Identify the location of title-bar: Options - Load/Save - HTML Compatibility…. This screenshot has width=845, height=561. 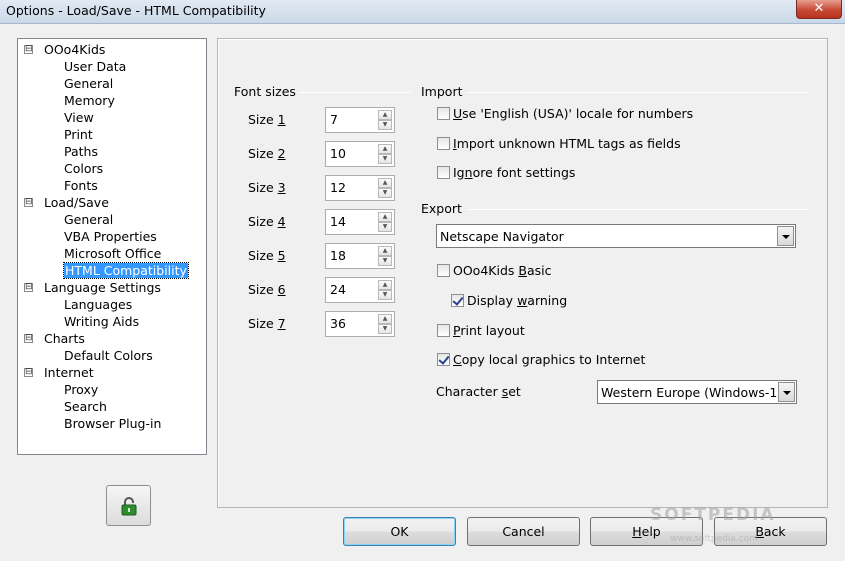
(422, 12).